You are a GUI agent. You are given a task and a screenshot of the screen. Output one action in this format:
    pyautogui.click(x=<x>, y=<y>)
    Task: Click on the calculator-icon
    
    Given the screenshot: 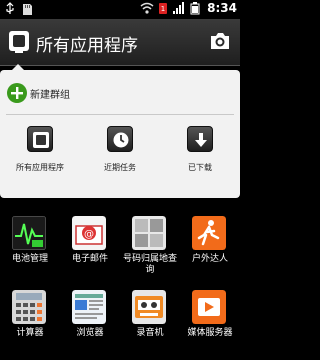 What is the action you would take?
    pyautogui.click(x=29, y=307)
    